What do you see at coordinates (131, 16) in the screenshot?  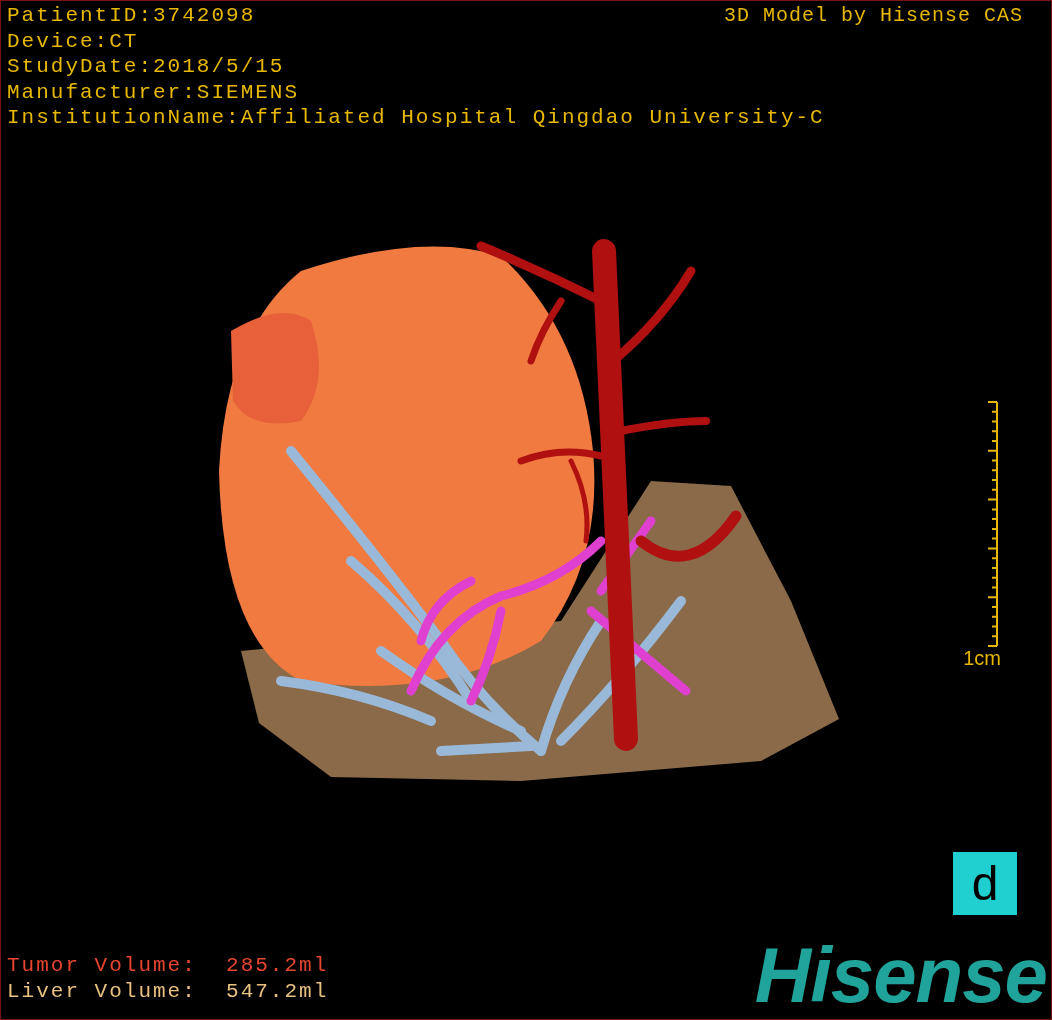 I see `info-line: PatientID:3742098` at bounding box center [131, 16].